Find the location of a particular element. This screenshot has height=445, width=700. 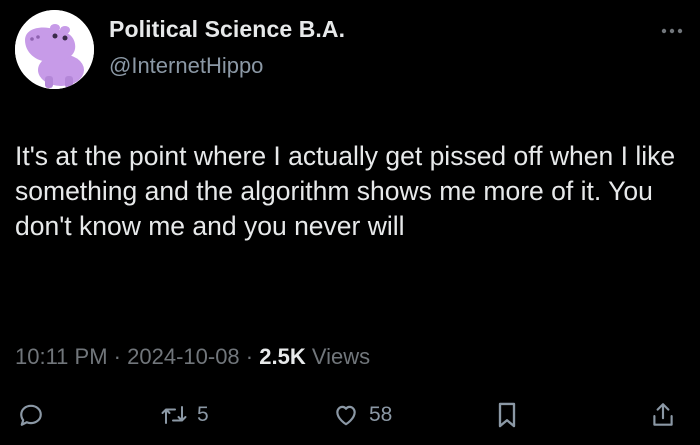

action-bar: 5 58 is located at coordinates (350, 415).